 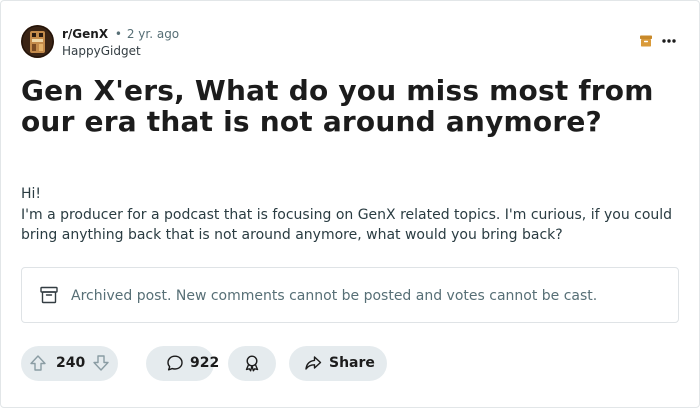 I want to click on subreddit-avatar, so click(x=37, y=41).